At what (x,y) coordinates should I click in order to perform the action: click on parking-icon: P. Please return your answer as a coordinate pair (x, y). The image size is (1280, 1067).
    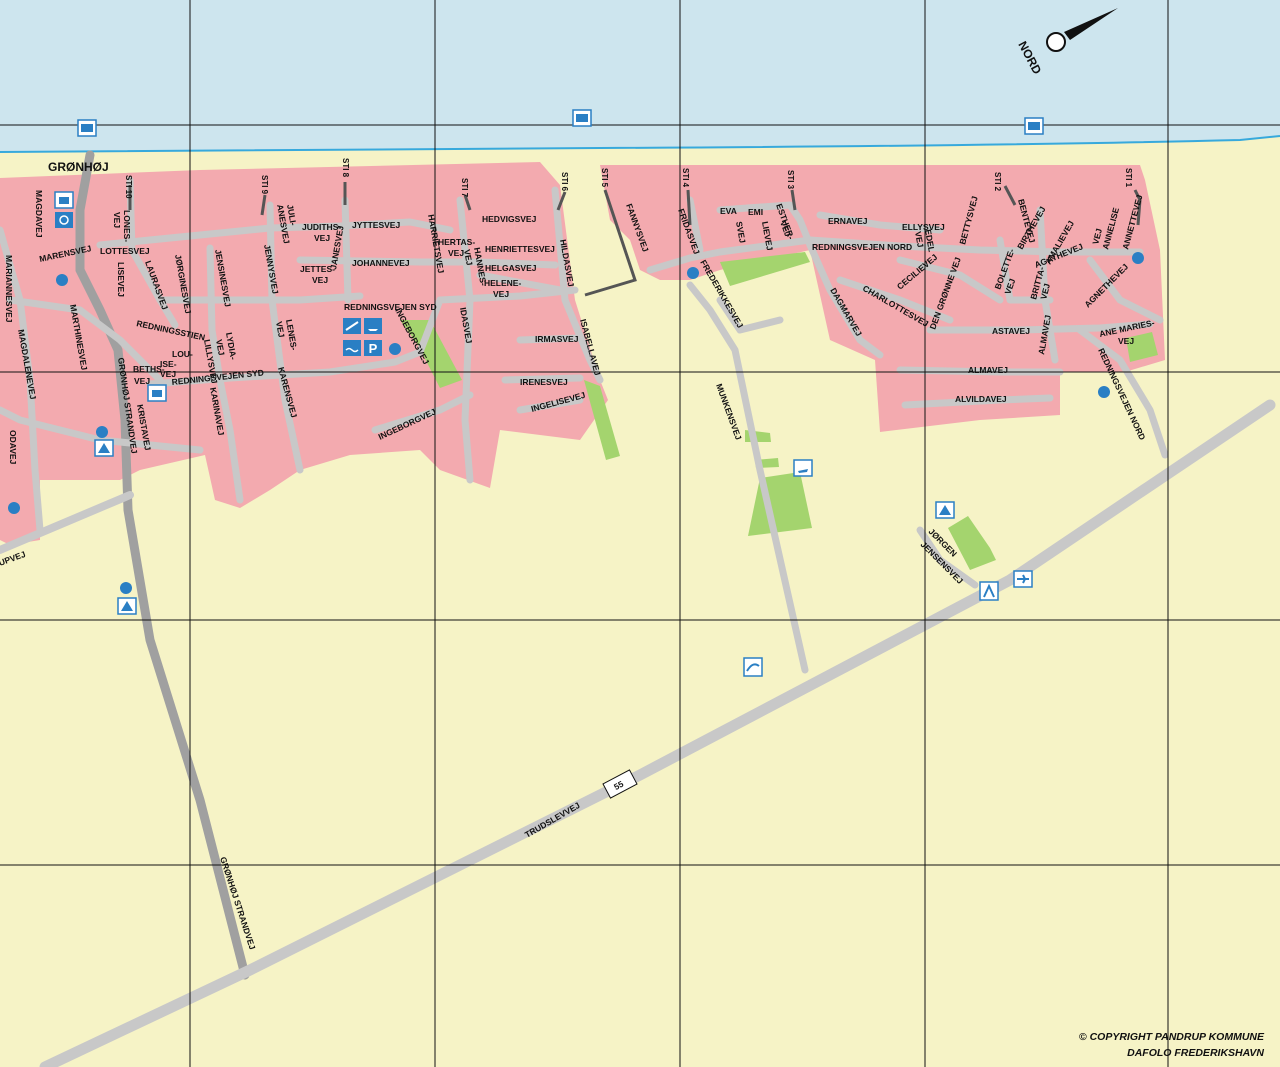
    Looking at the image, I should click on (373, 348).